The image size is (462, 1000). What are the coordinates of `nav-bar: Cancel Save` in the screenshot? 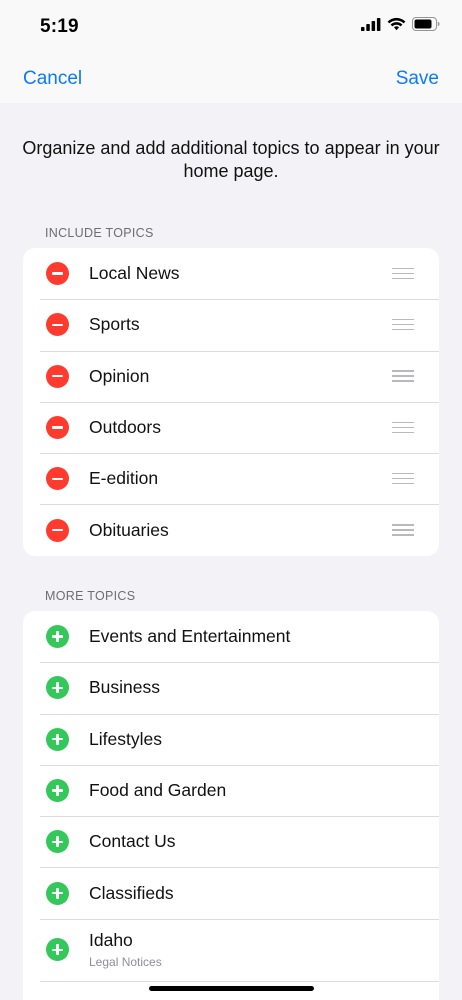 It's located at (231, 79).